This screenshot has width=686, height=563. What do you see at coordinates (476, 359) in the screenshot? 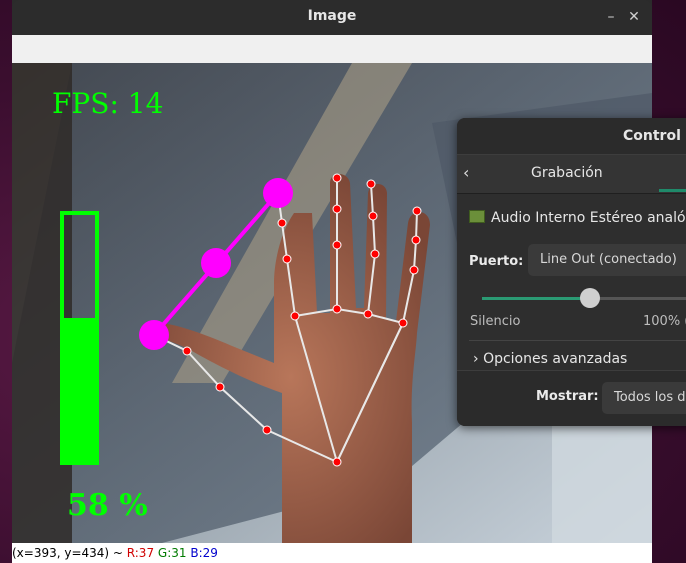
I see `chevron-right-icon: ›` at bounding box center [476, 359].